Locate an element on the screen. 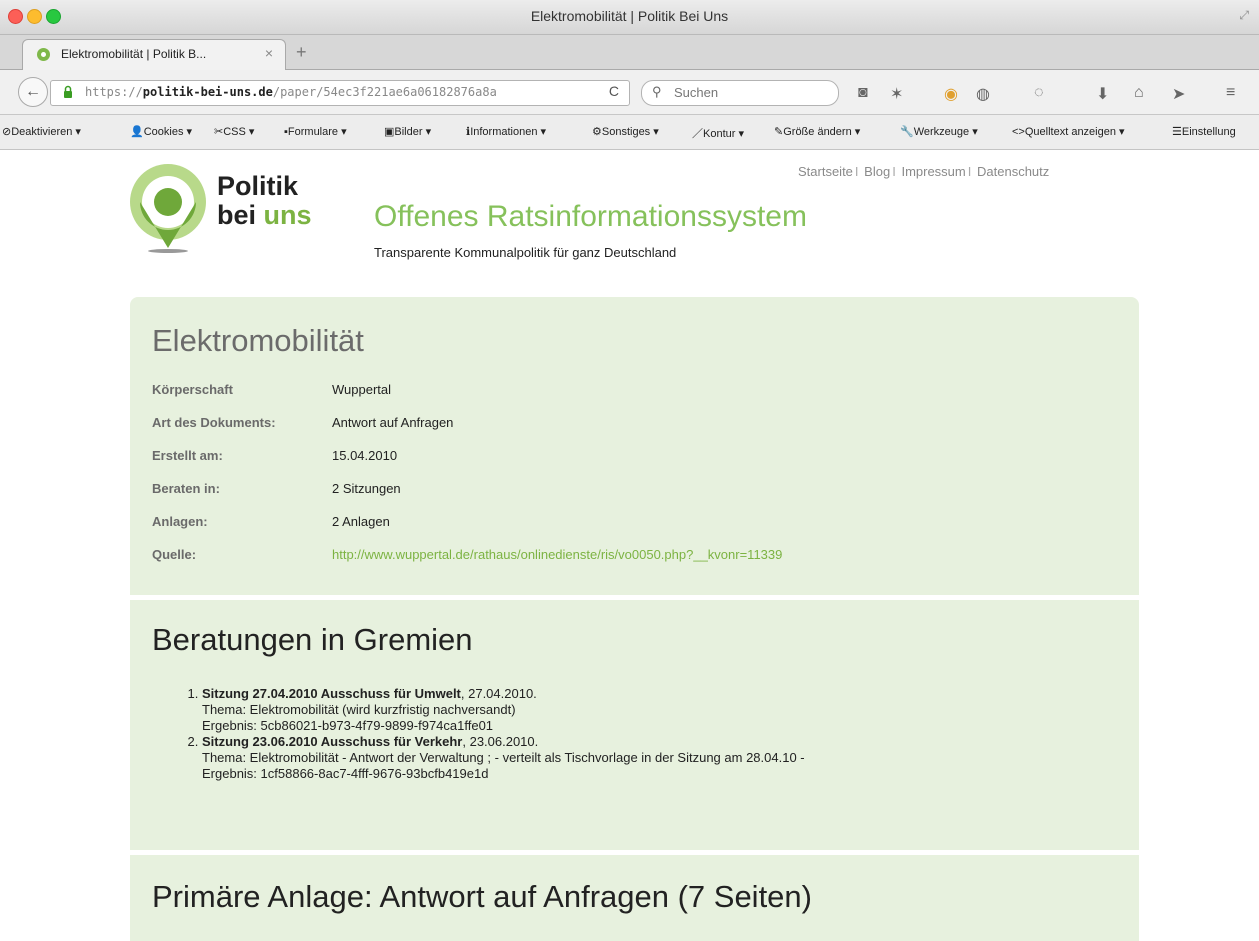 This screenshot has height=941, width=1259. menu-icon: ≡ is located at coordinates (1230, 93).